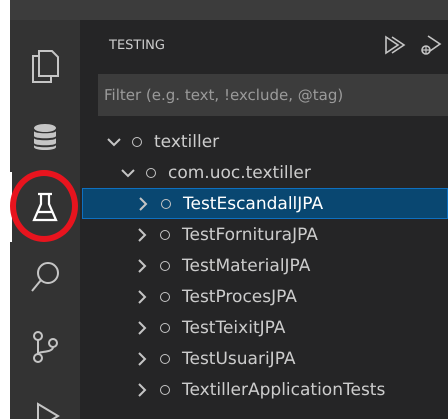  Describe the element at coordinates (395, 45) in the screenshot. I see `run-all-icon` at that location.